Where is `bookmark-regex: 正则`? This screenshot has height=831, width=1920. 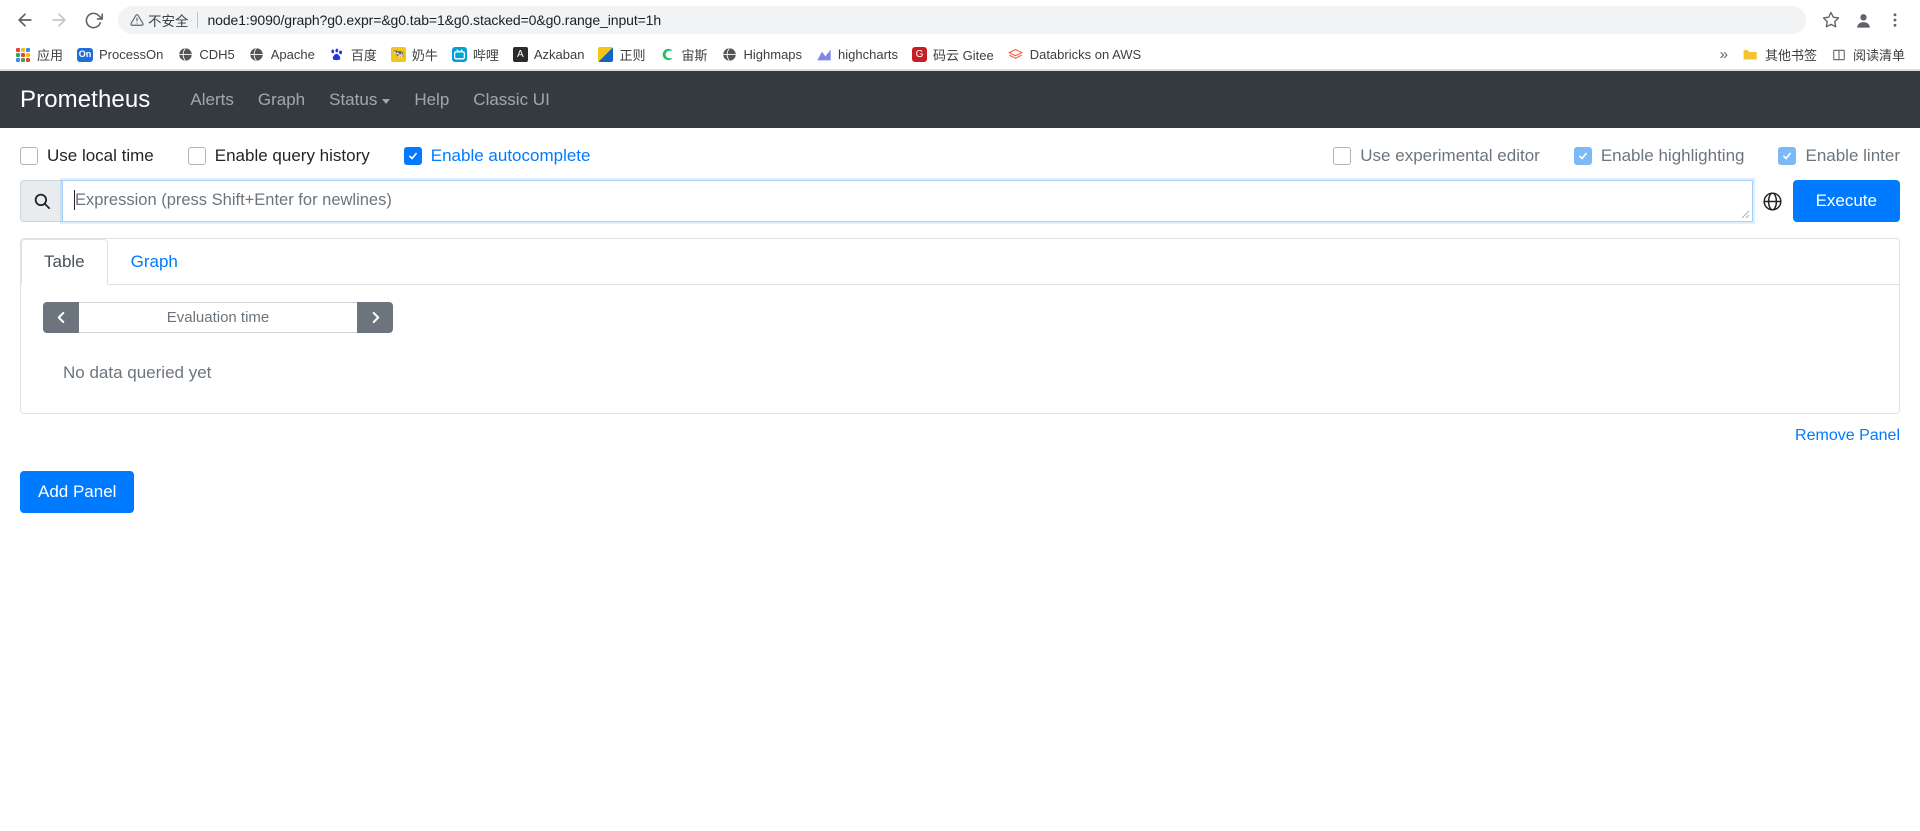
bookmark-regex: 正则 is located at coordinates (621, 54).